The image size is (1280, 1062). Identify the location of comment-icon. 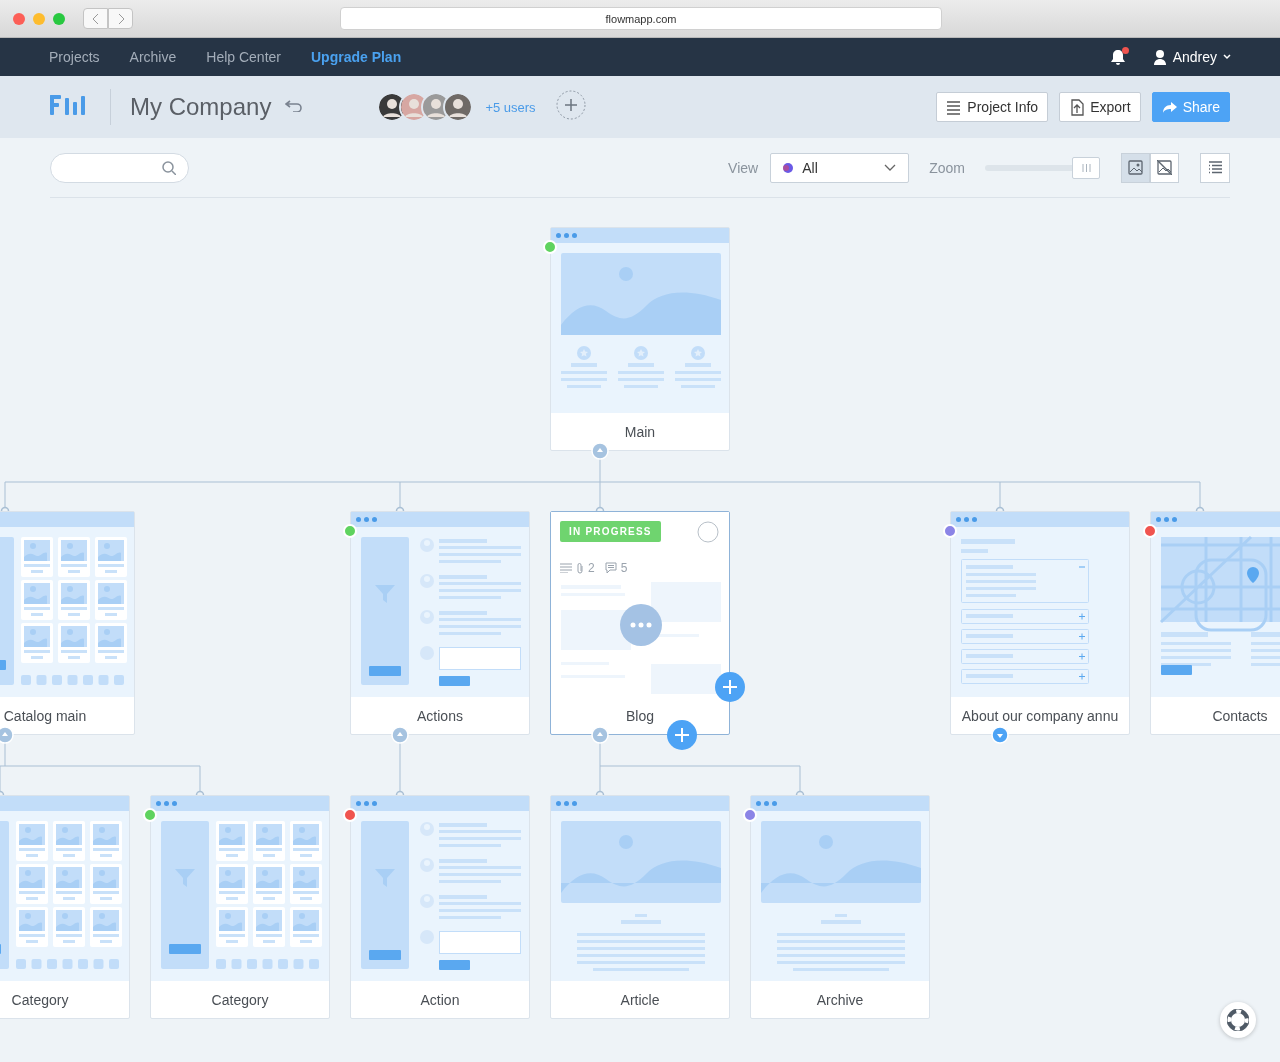
(610, 568).